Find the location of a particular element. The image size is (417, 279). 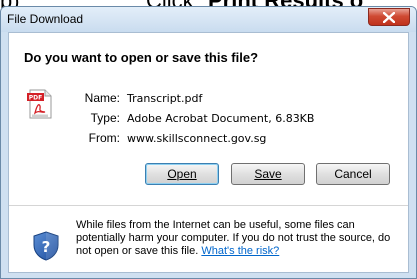

save-button-label: Save is located at coordinates (268, 174).